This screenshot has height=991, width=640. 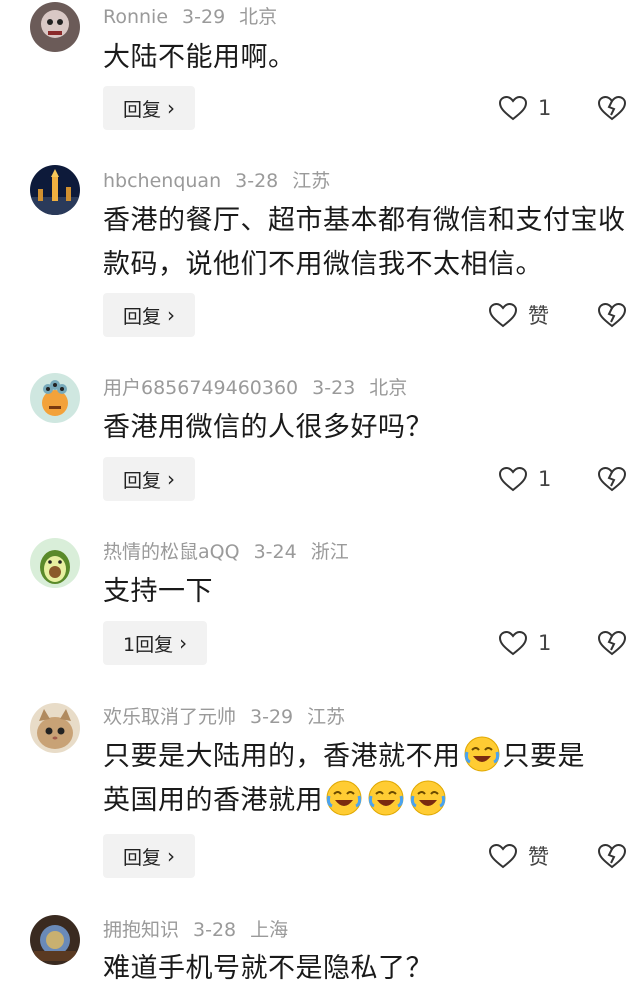 What do you see at coordinates (268, 427) in the screenshot?
I see `comment-text: 香港用微信的人很多好吗？` at bounding box center [268, 427].